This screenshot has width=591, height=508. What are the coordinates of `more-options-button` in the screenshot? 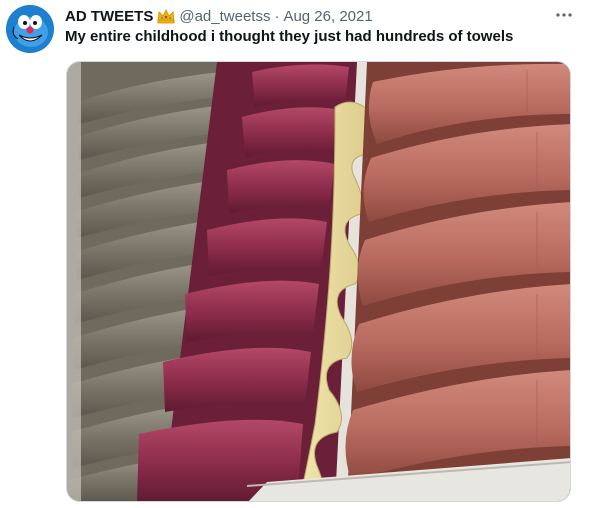 It's located at (564, 15).